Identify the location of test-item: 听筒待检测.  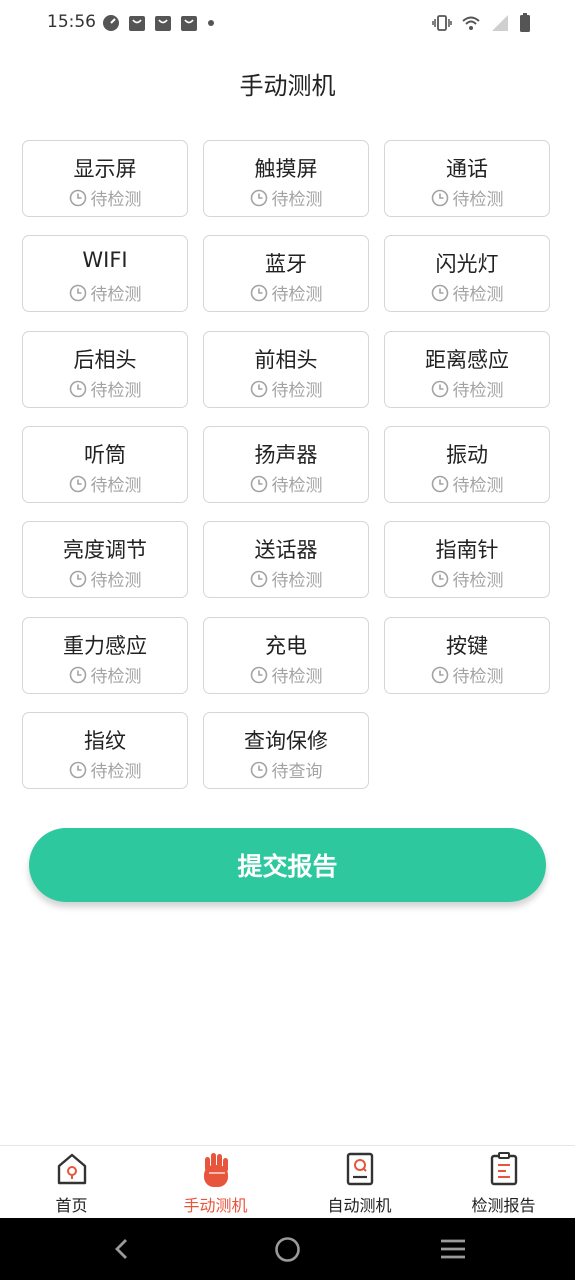
(105, 464).